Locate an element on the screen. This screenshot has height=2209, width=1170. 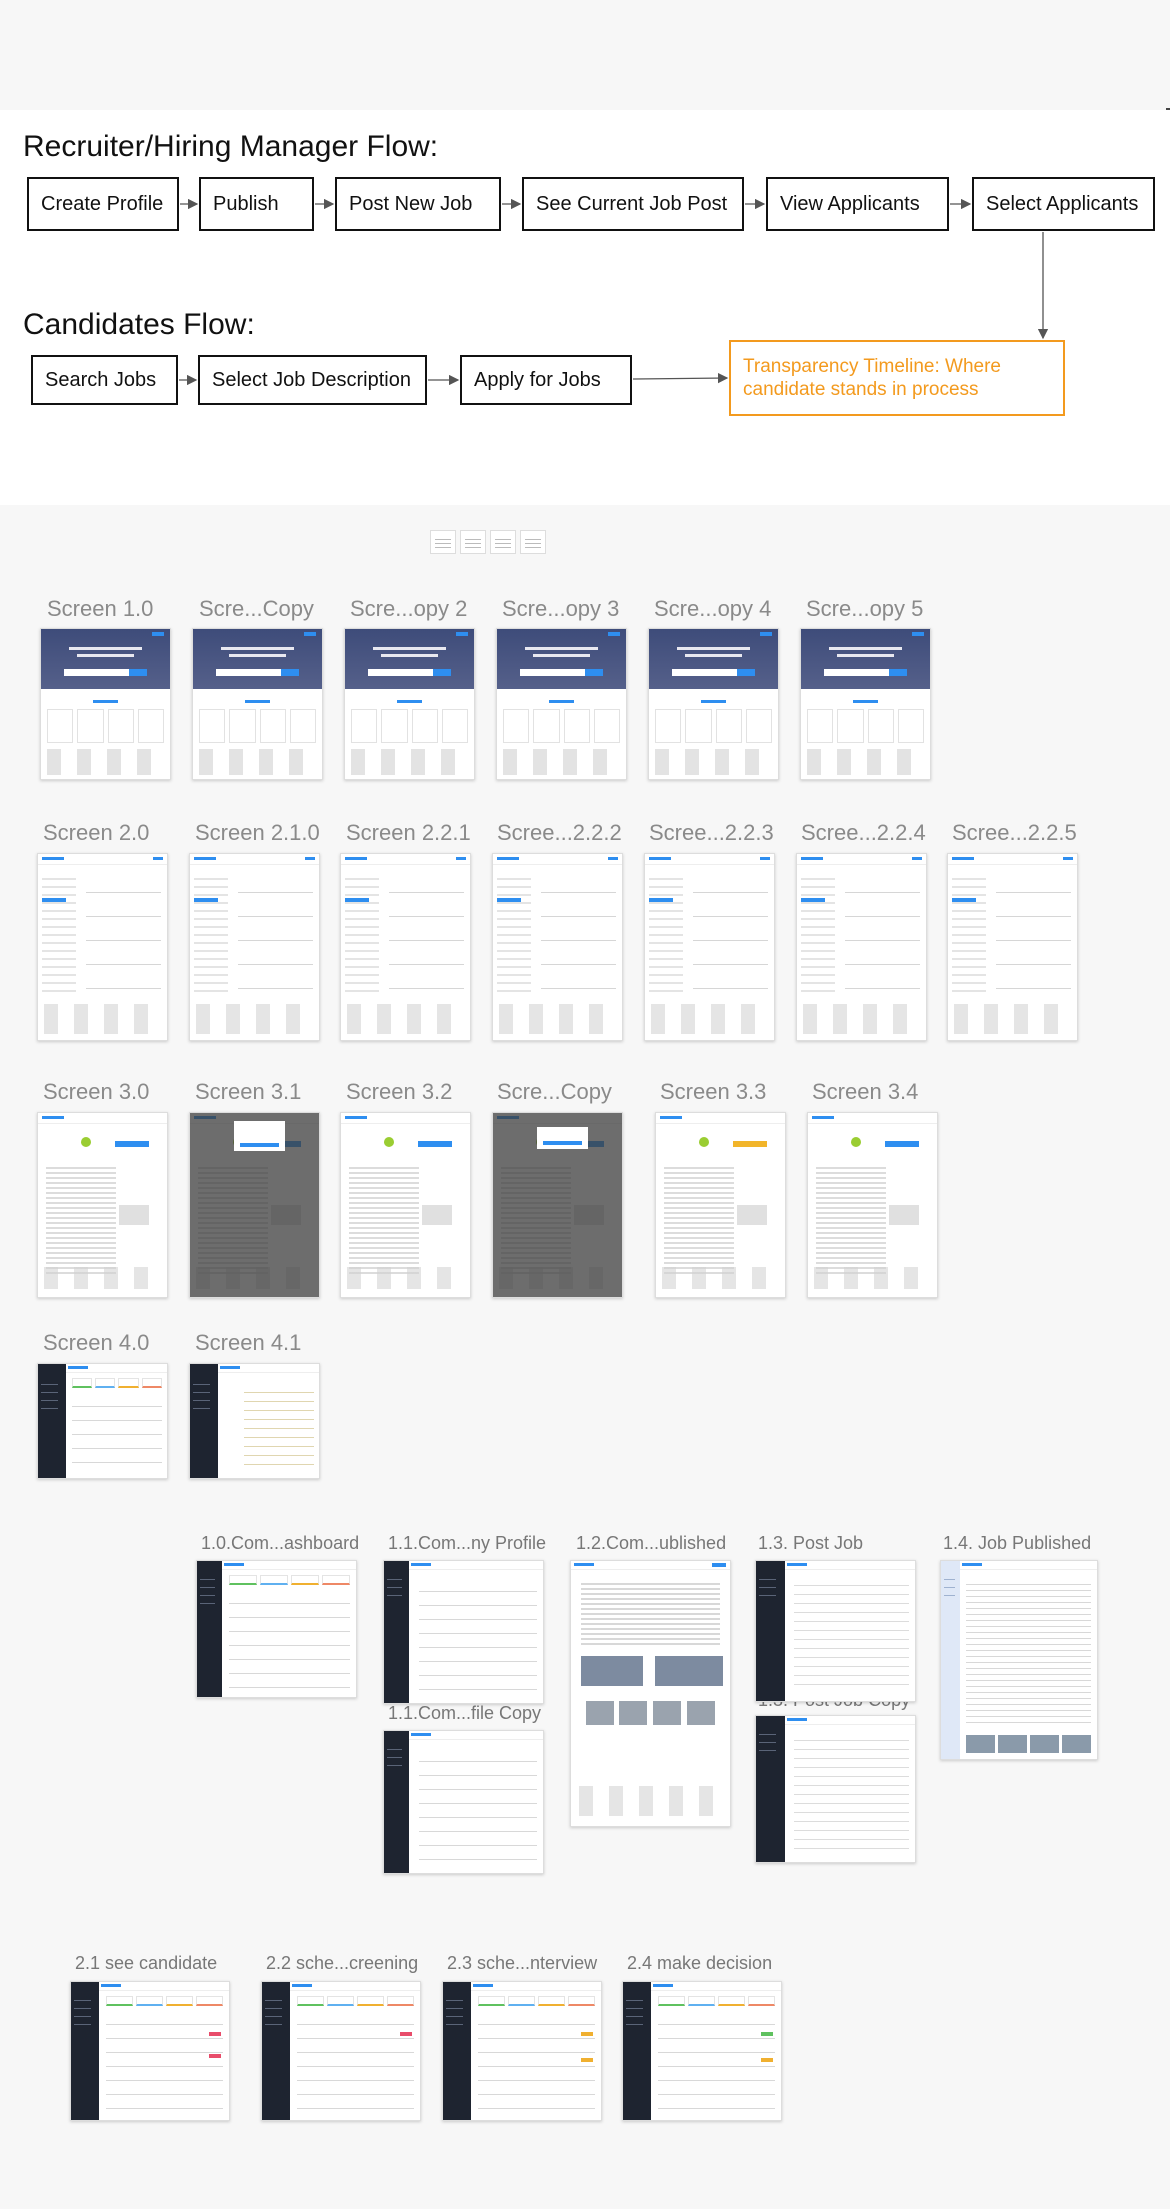
artboard-label: Scree...2.2.3 is located at coordinates (711, 832).